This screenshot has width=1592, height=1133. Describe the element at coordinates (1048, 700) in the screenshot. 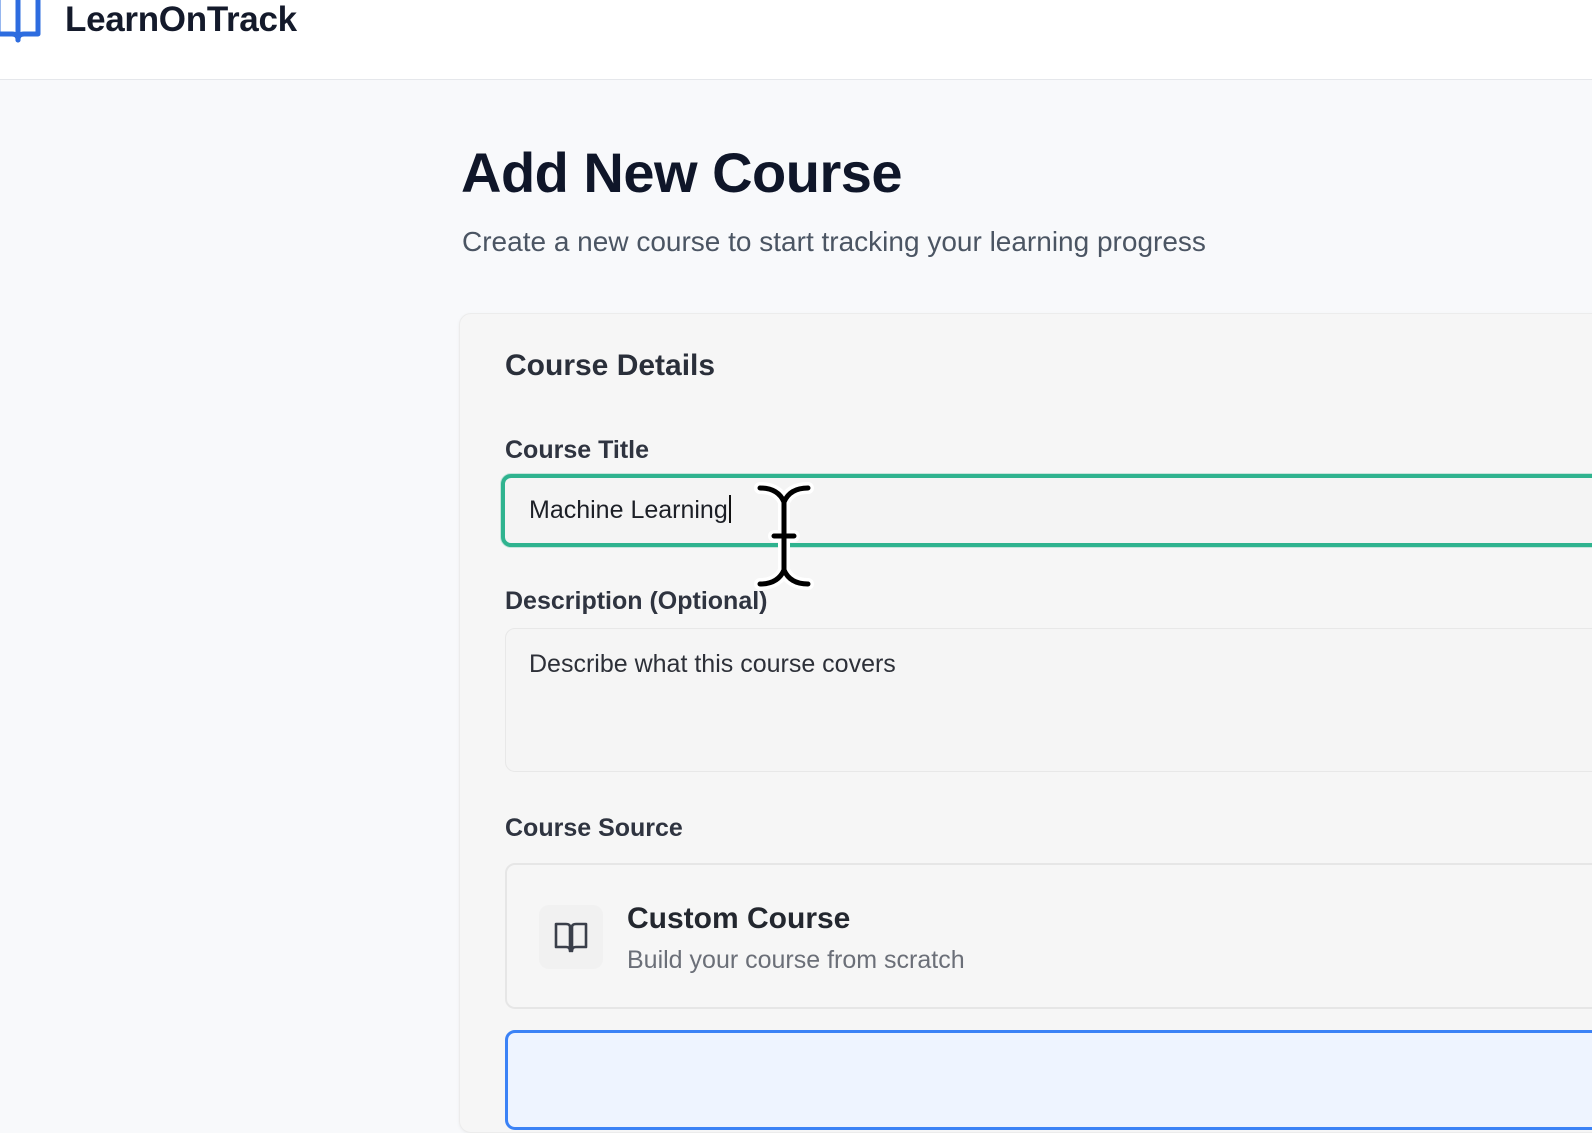

I see `description-textarea: Describe what this course covers` at that location.